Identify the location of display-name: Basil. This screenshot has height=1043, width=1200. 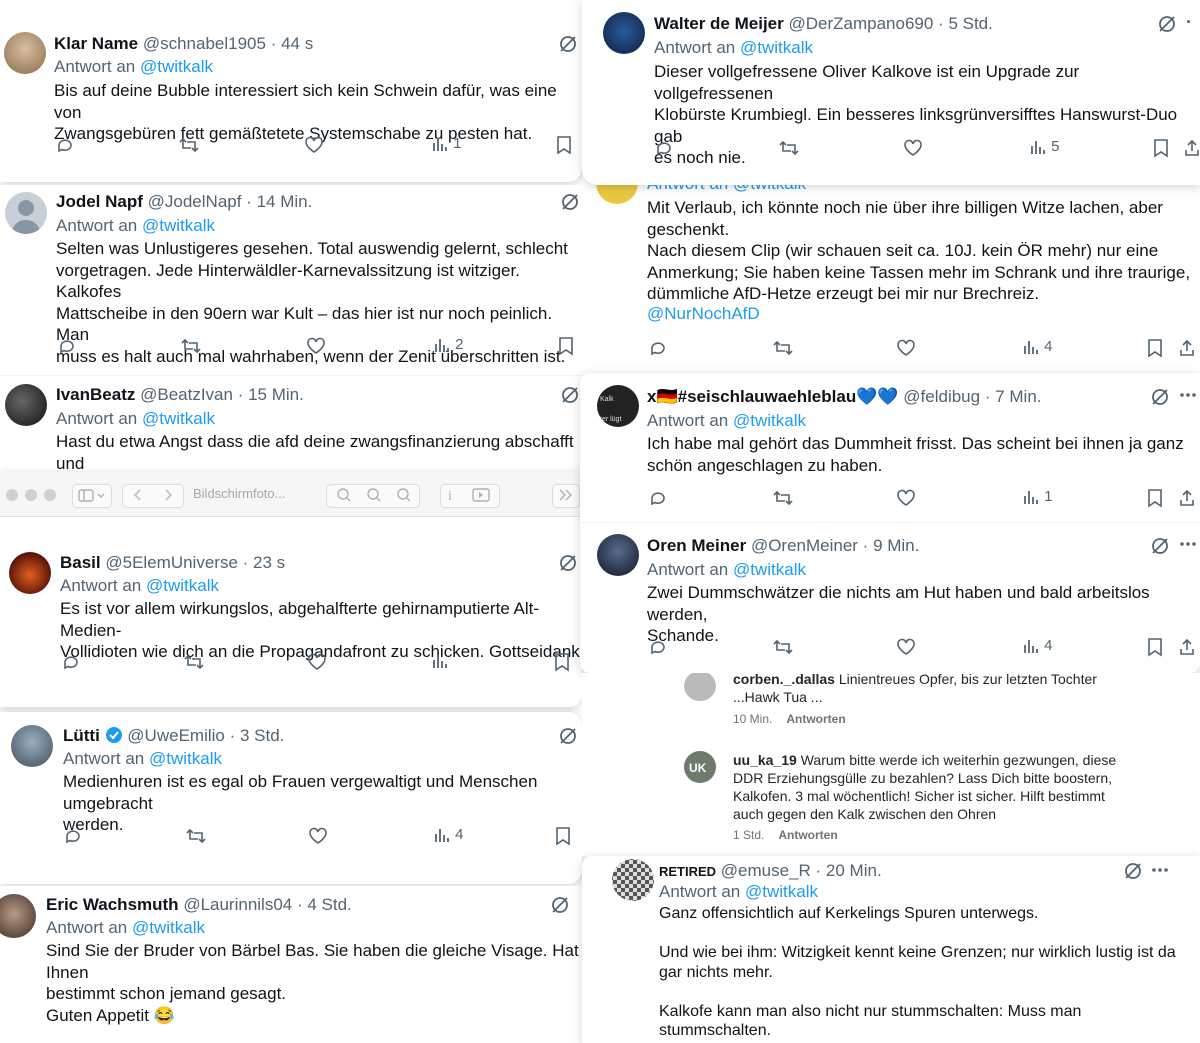
(80, 562).